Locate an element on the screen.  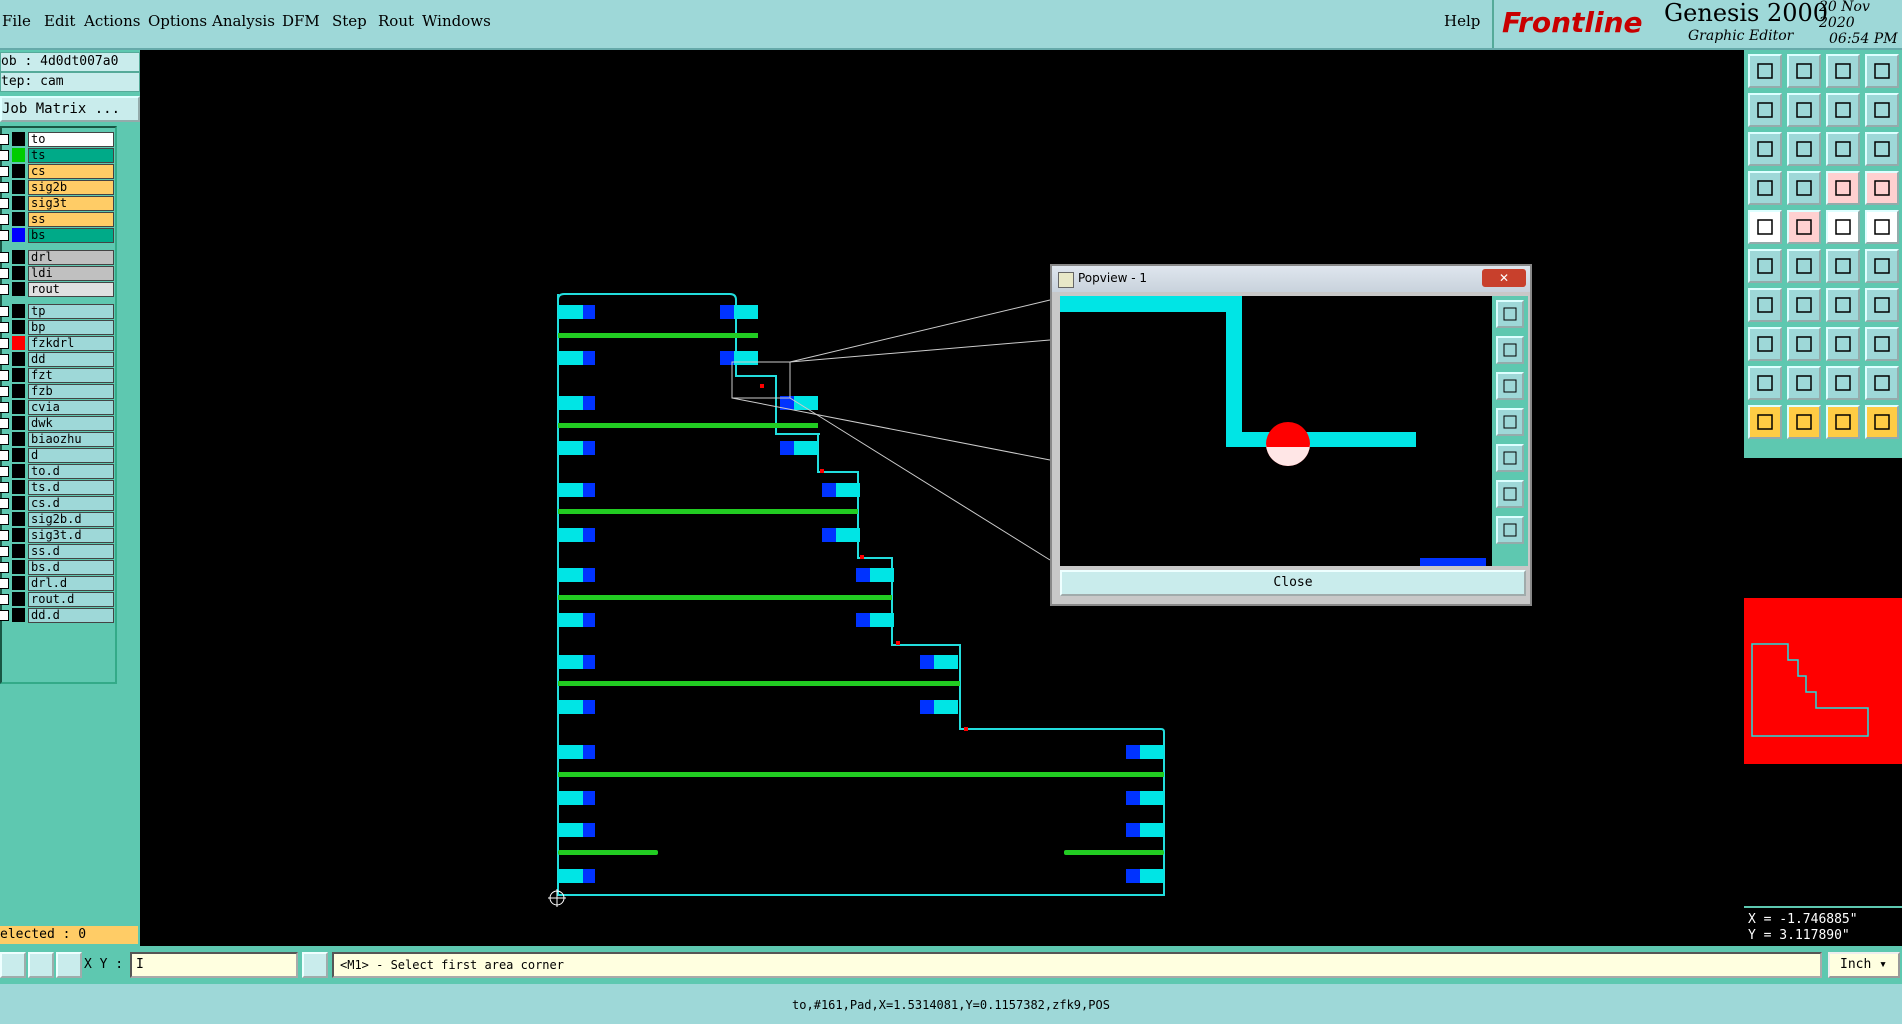
layer-row: cs is located at coordinates (57, 171).